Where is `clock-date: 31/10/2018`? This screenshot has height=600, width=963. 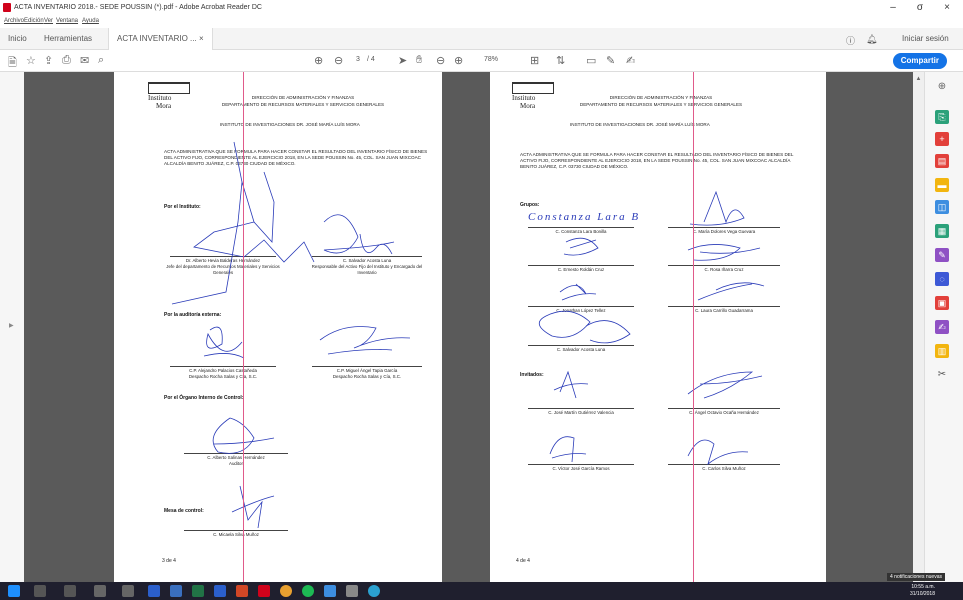
clock-date: 31/10/2018 is located at coordinates (922, 594).